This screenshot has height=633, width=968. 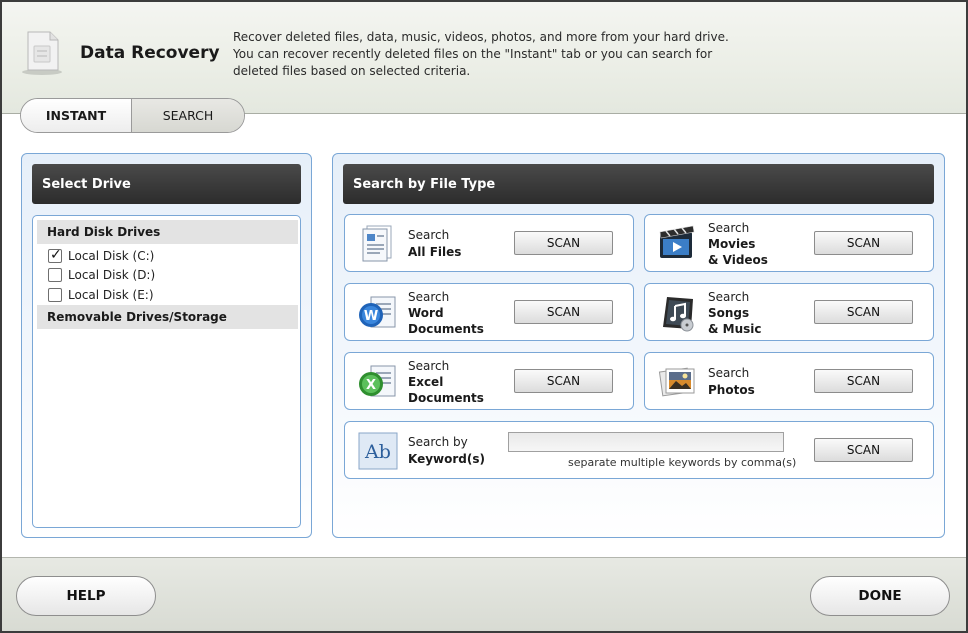 What do you see at coordinates (863, 450) in the screenshot?
I see `scan-keyword-button: SCAN` at bounding box center [863, 450].